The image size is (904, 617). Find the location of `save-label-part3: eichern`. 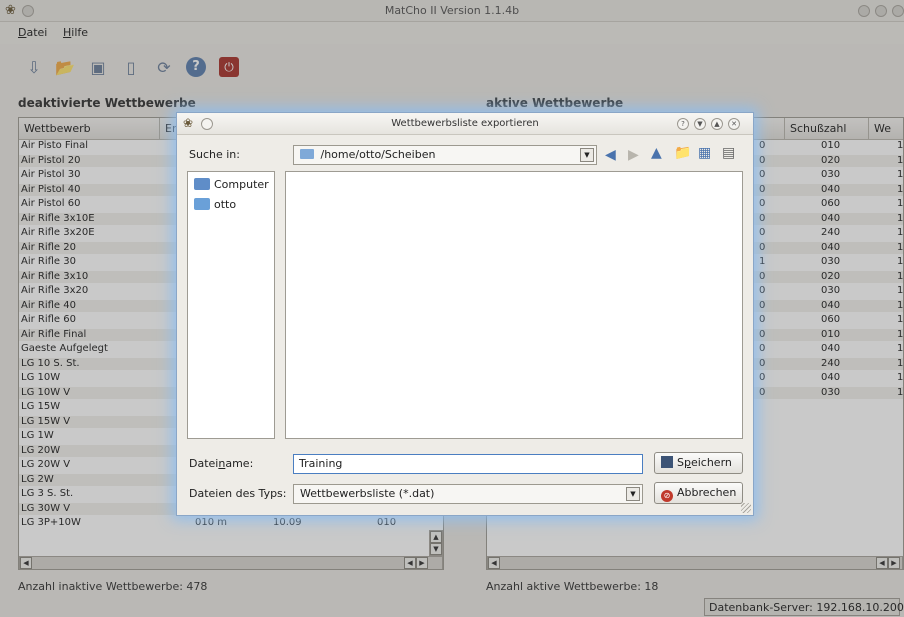

save-label-part3: eichern is located at coordinates (711, 462).